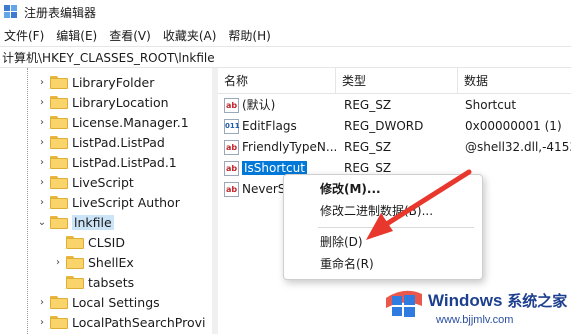 The width and height of the screenshot is (571, 334). Describe the element at coordinates (139, 322) in the screenshot. I see `tree-item-label: LocalPathSearchProvi` at that location.